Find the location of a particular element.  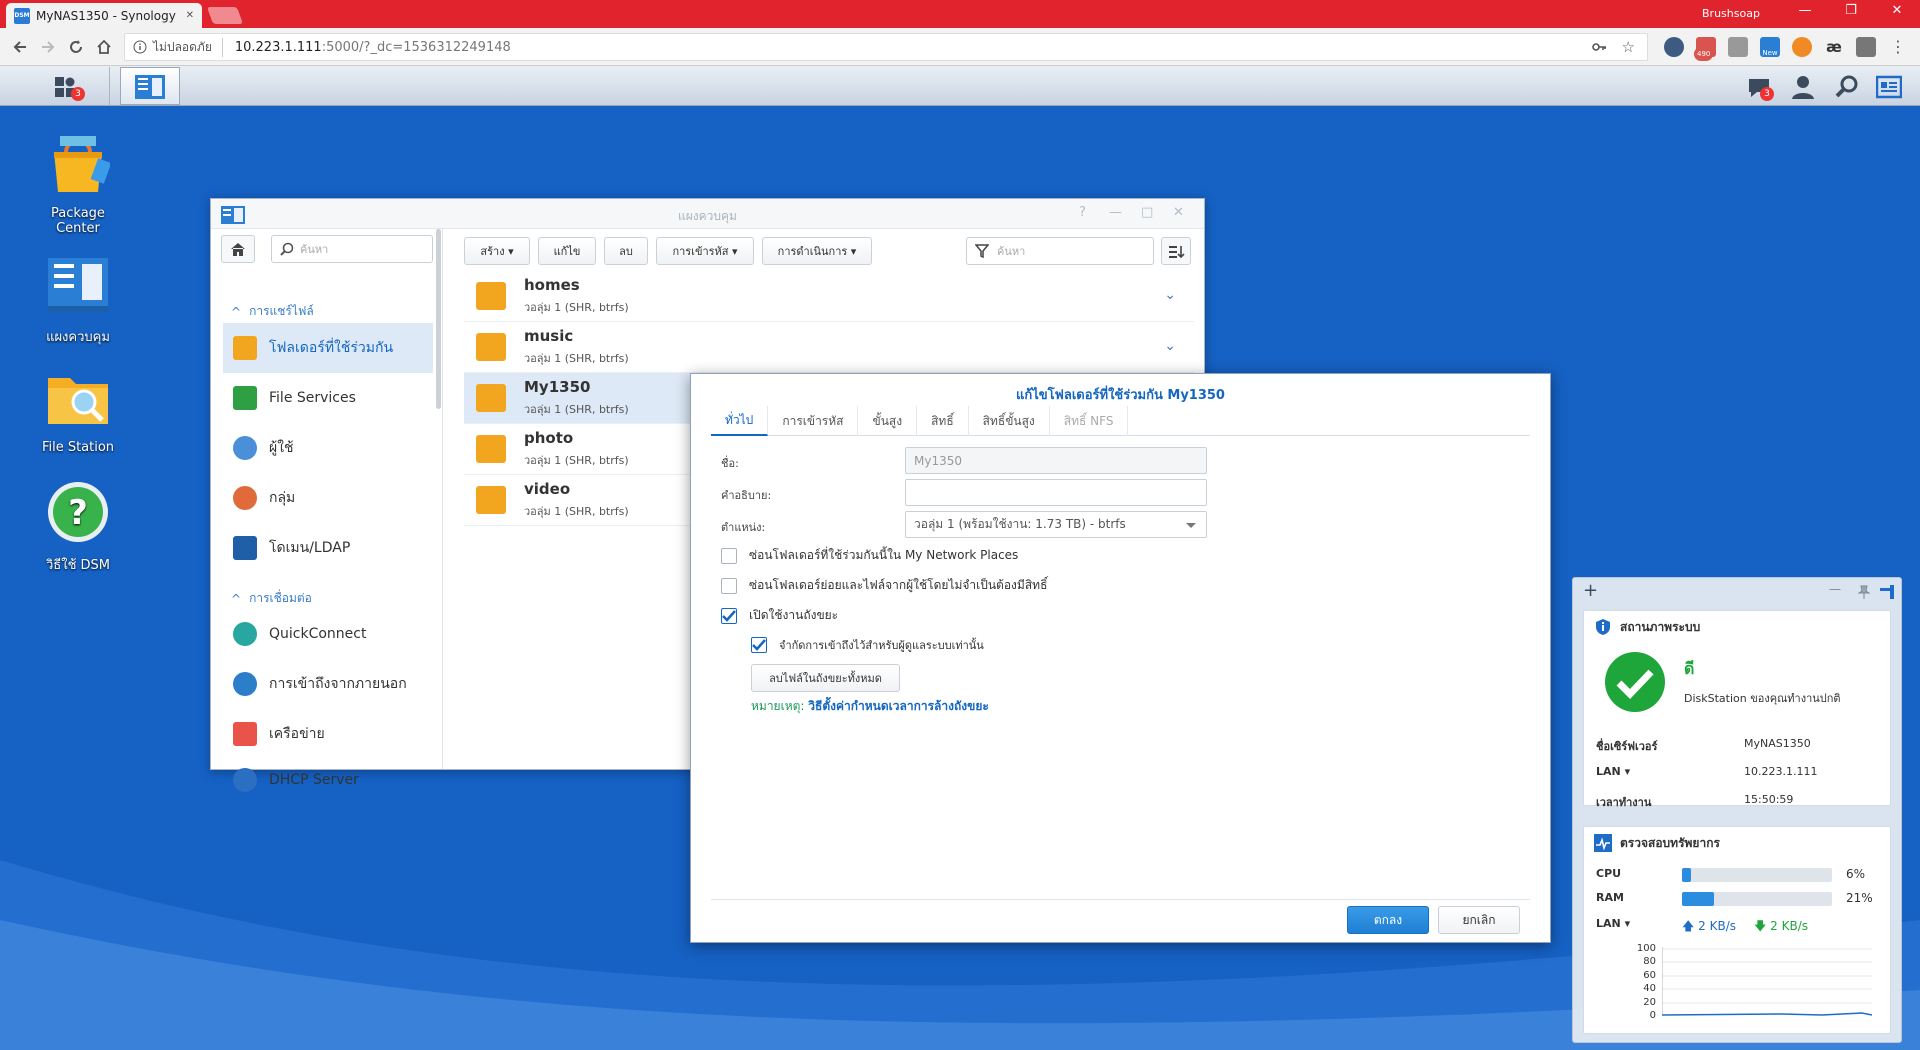

sidebar-item-groups: กลุ่ม is located at coordinates (328, 498).